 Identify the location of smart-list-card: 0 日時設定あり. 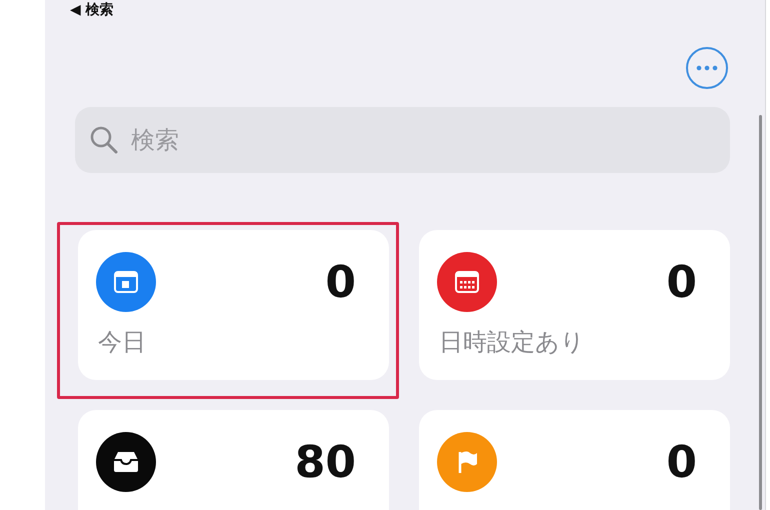
(574, 305).